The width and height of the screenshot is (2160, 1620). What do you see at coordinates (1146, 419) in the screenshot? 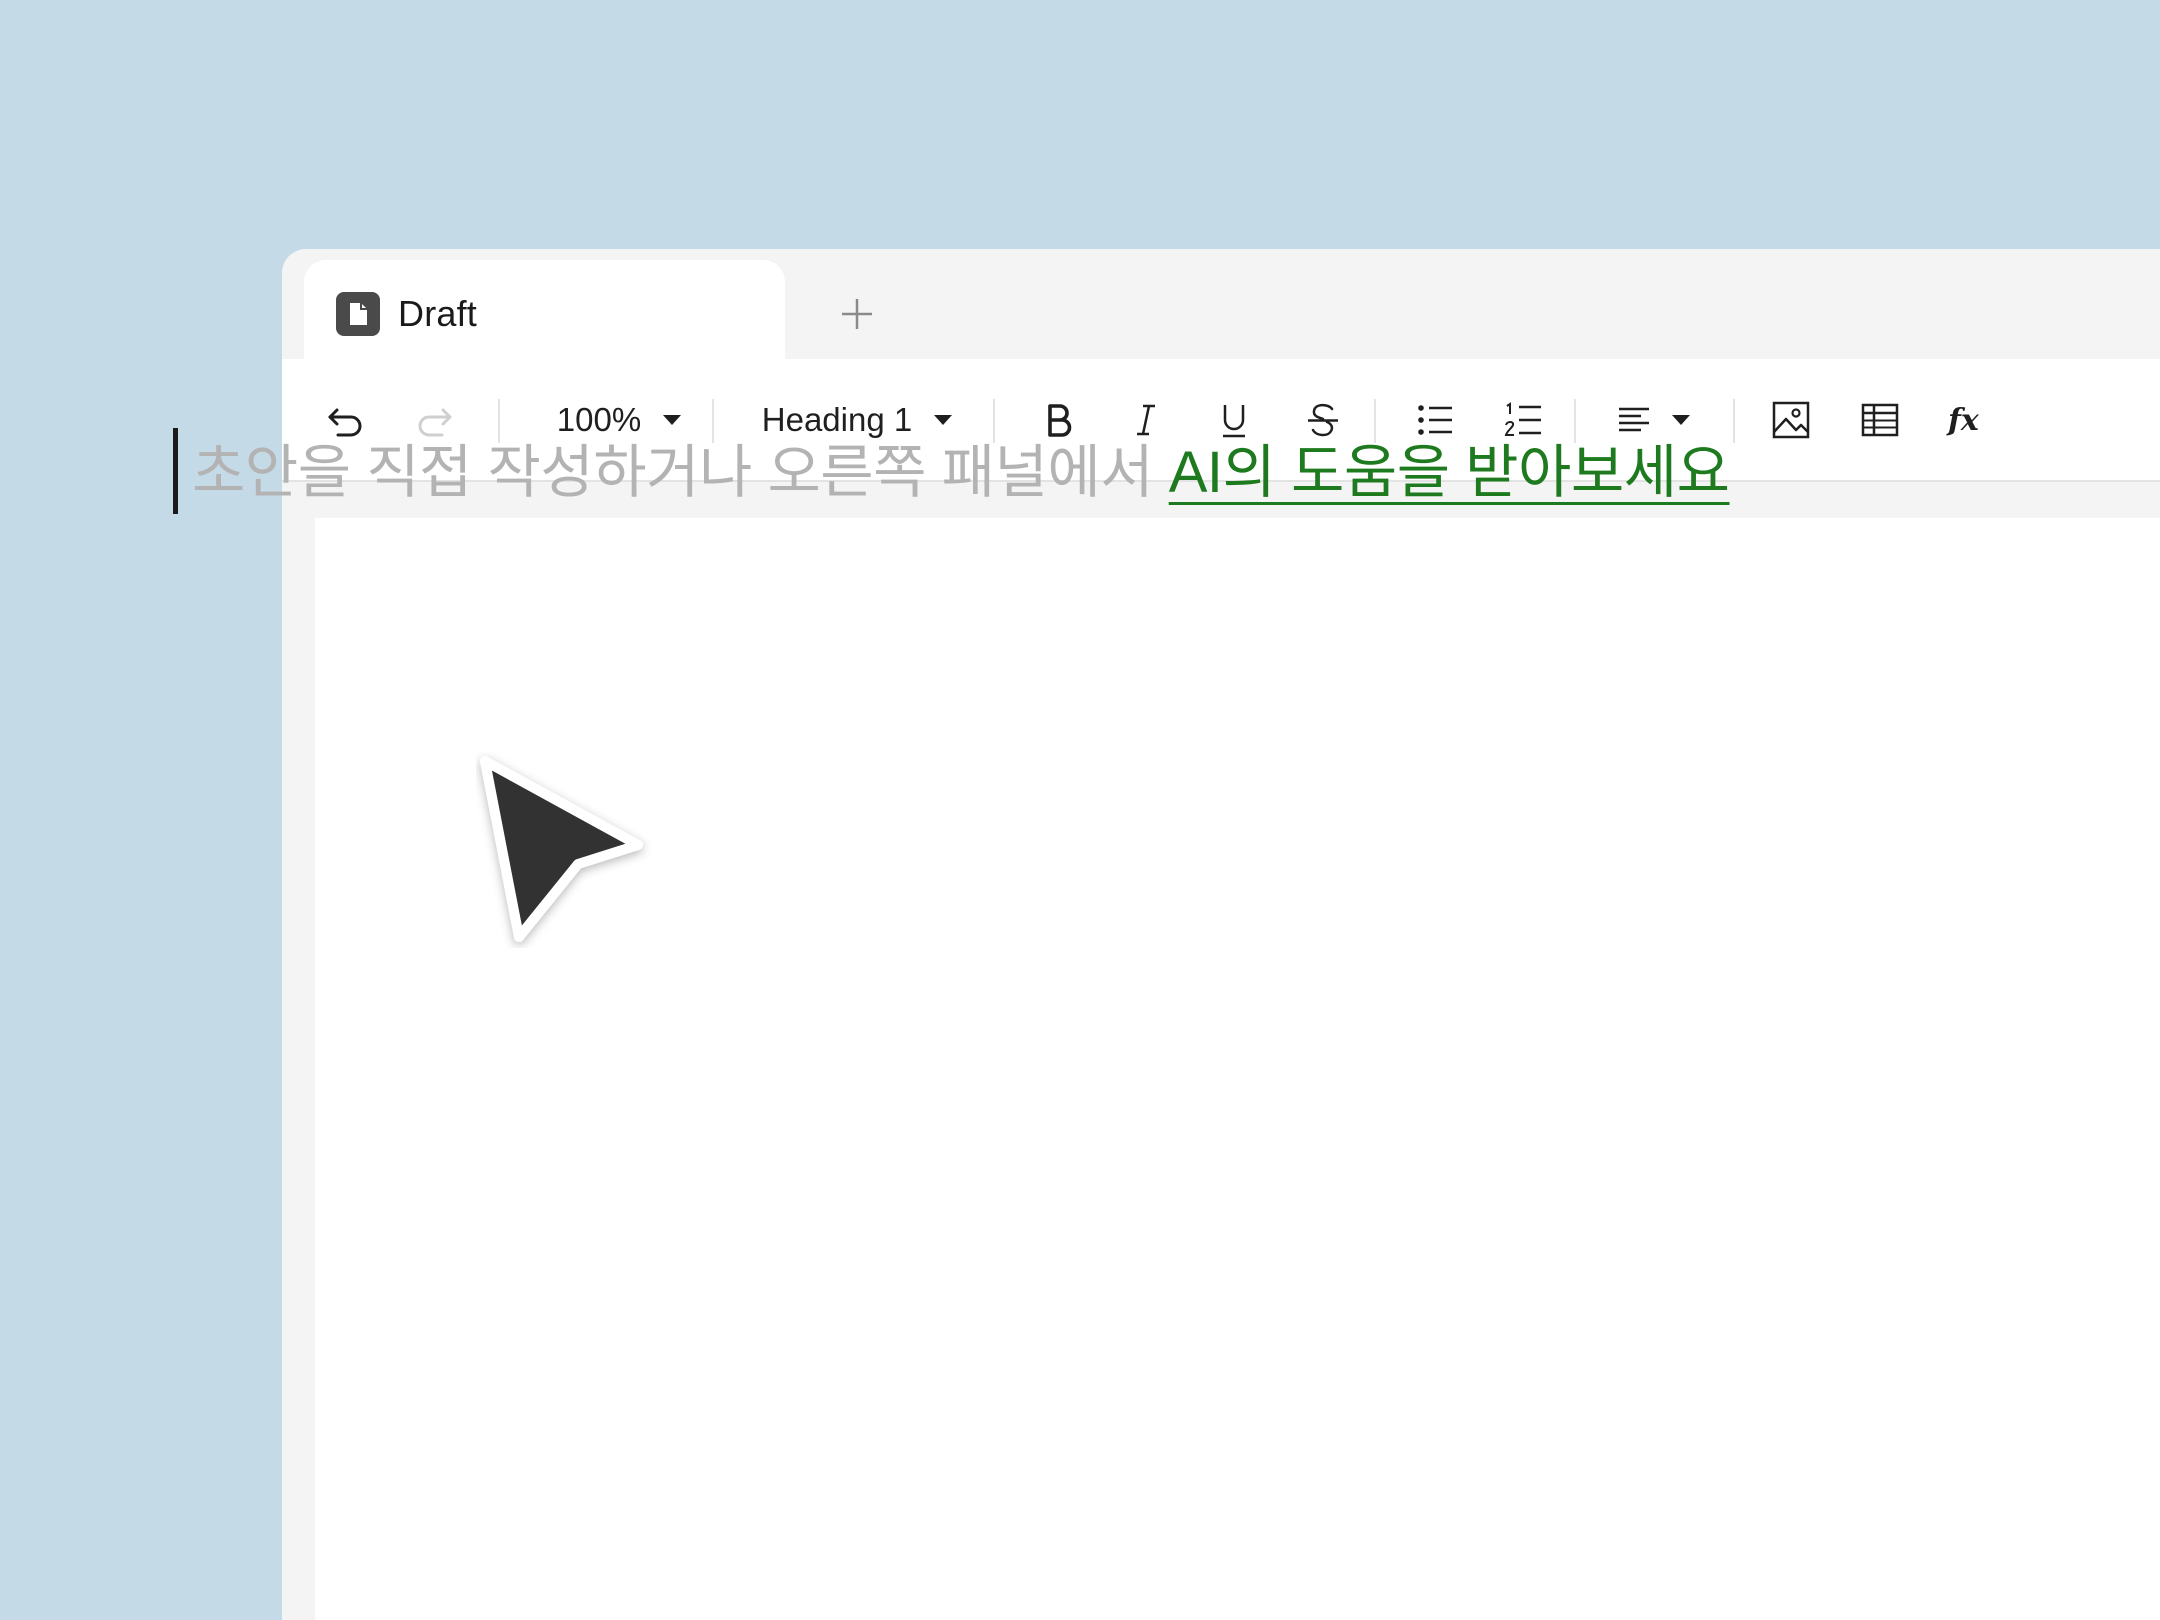
I see `italic-icon` at bounding box center [1146, 419].